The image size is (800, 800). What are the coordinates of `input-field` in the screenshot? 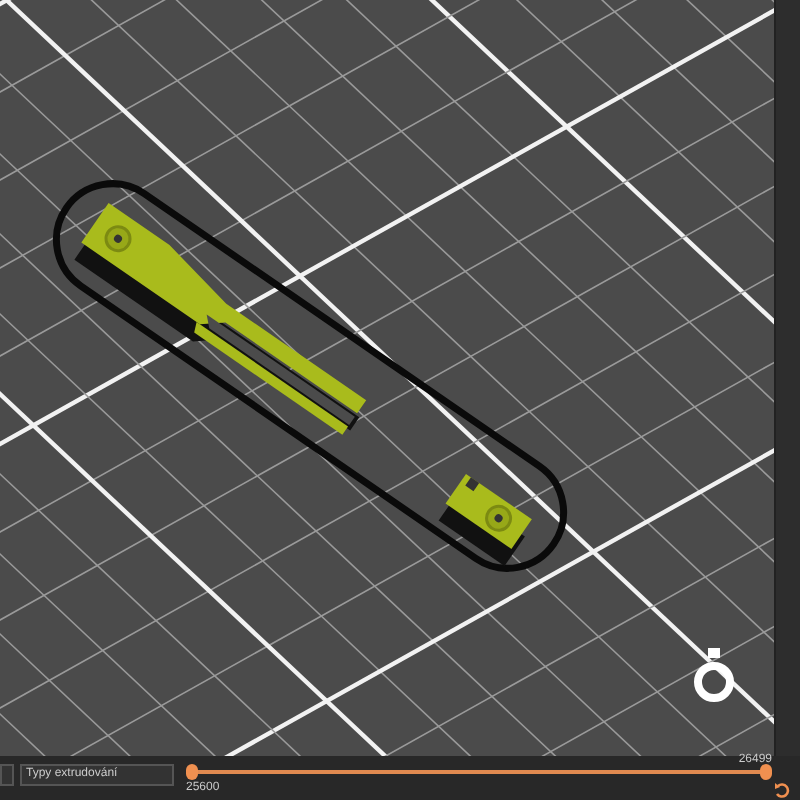 It's located at (7, 775).